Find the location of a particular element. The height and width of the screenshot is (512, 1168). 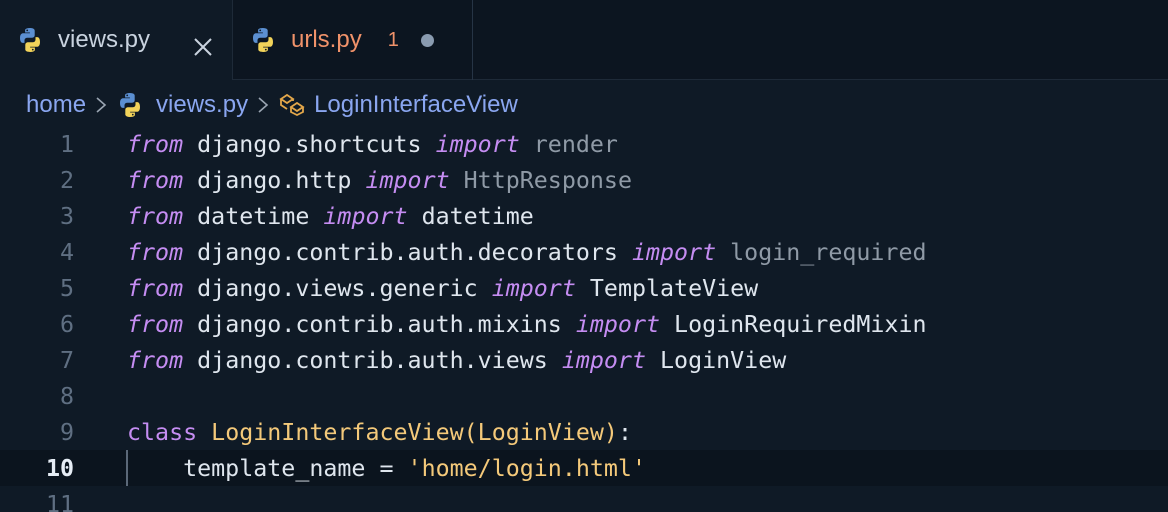

imported-name: TemplateView is located at coordinates (674, 288).